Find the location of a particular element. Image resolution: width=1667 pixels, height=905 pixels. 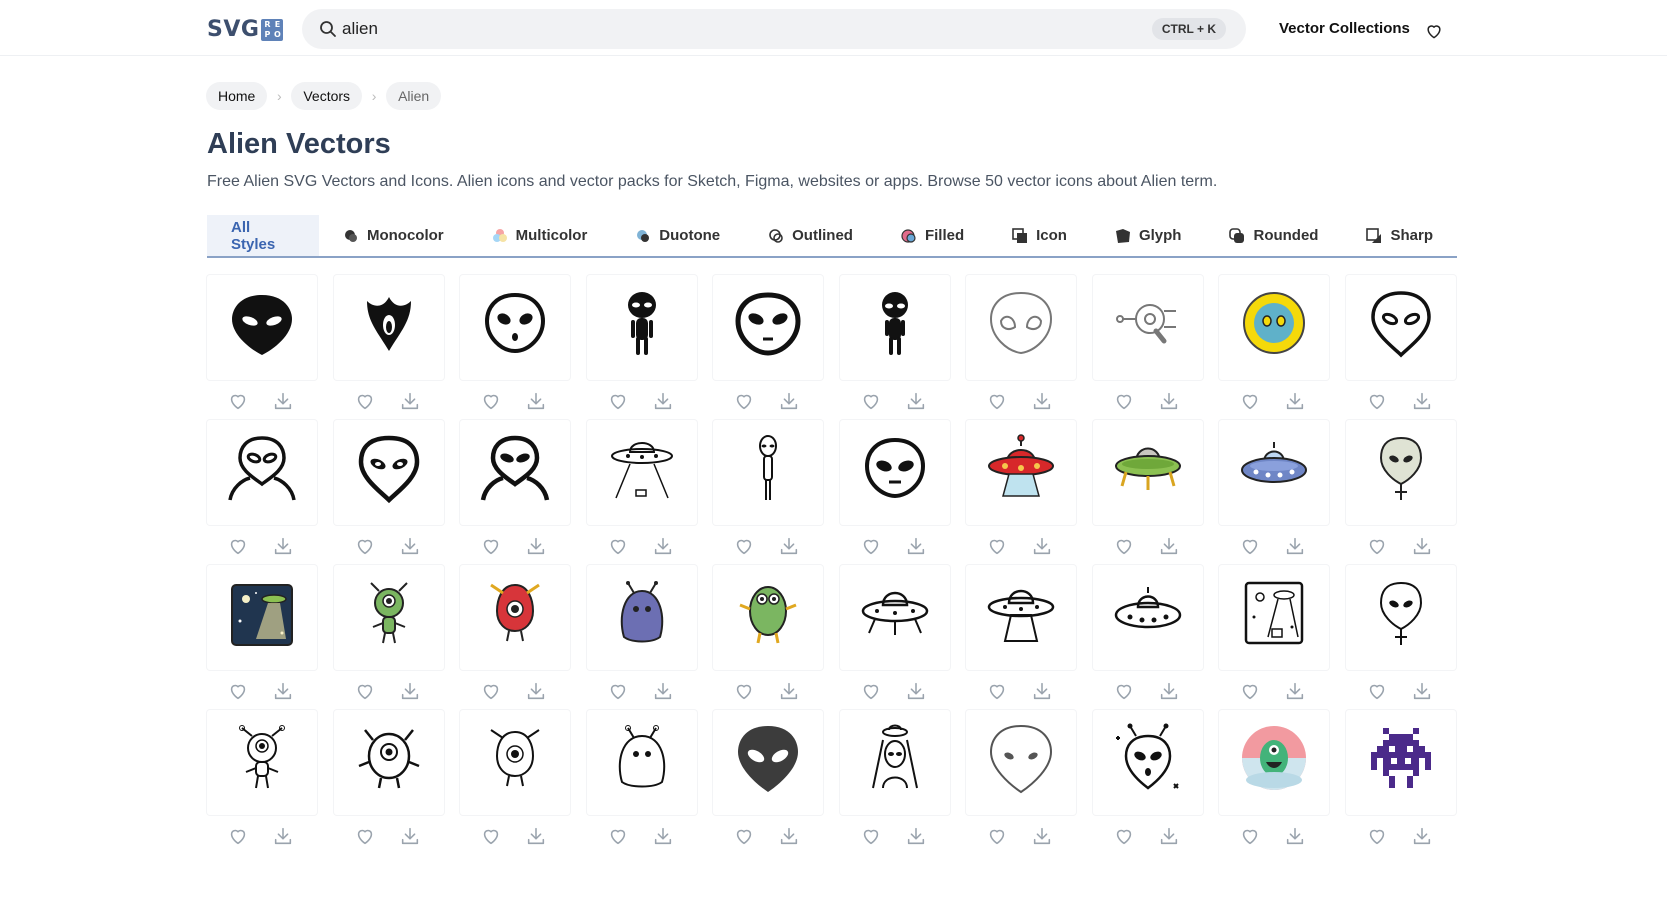

tab-all-styles: All Styles is located at coordinates (263, 235).